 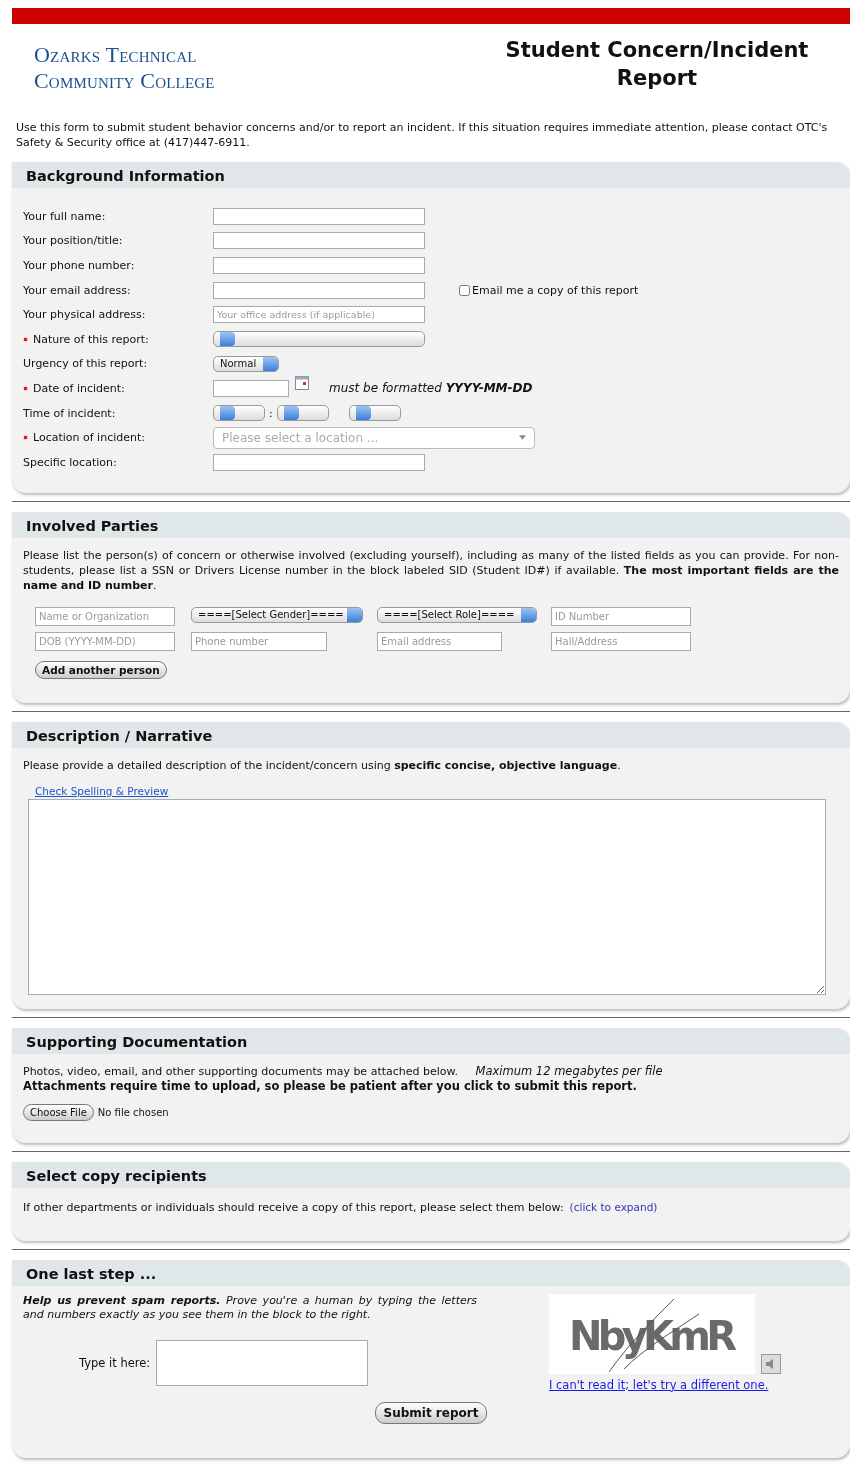 I want to click on field-label: Date of incident:, so click(x=79, y=388).